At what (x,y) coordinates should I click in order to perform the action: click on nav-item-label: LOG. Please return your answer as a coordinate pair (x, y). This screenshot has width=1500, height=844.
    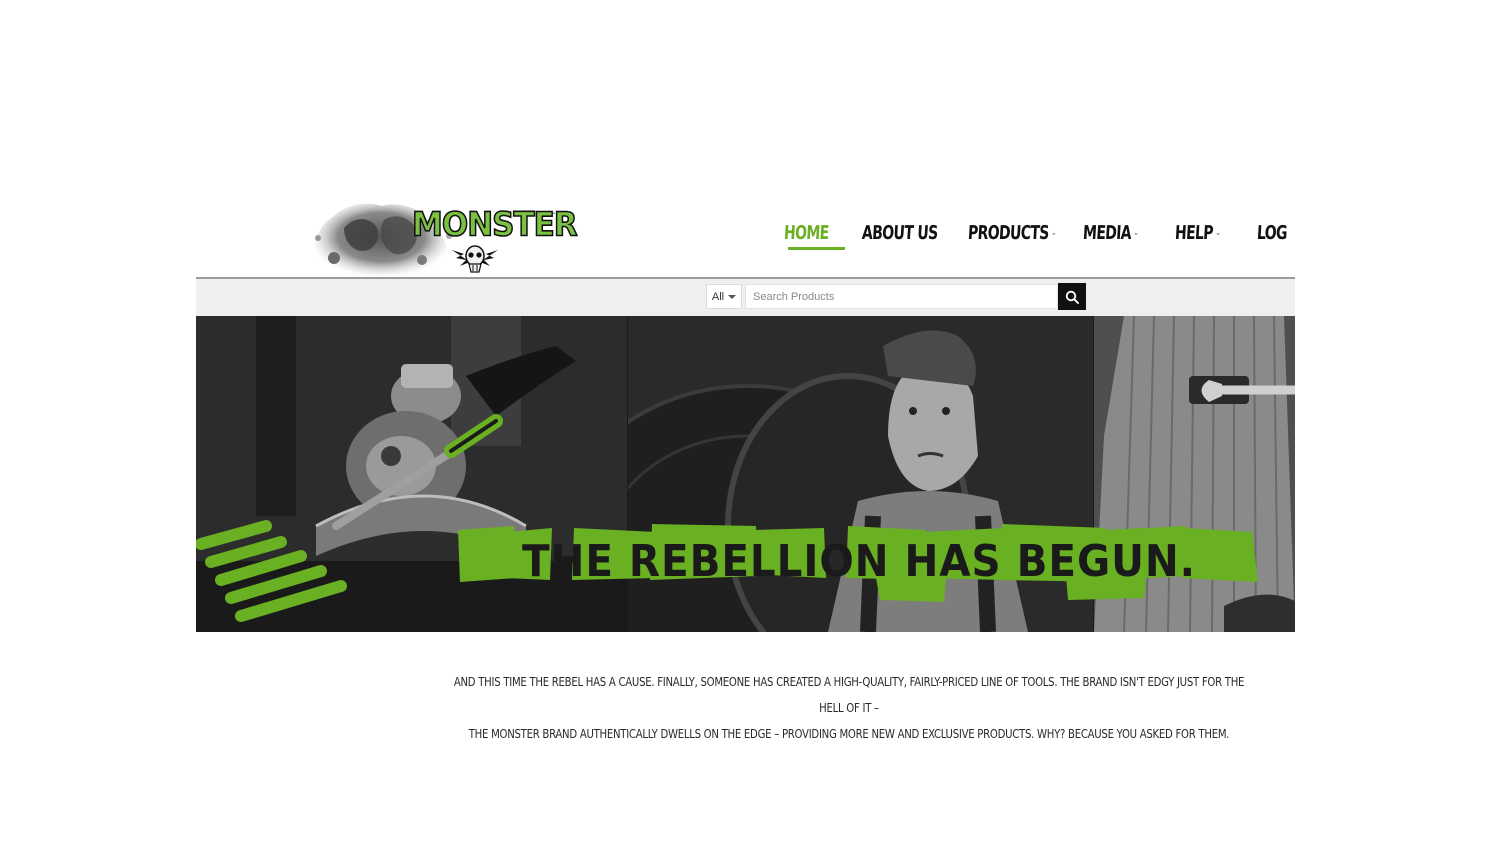
    Looking at the image, I should click on (1272, 233).